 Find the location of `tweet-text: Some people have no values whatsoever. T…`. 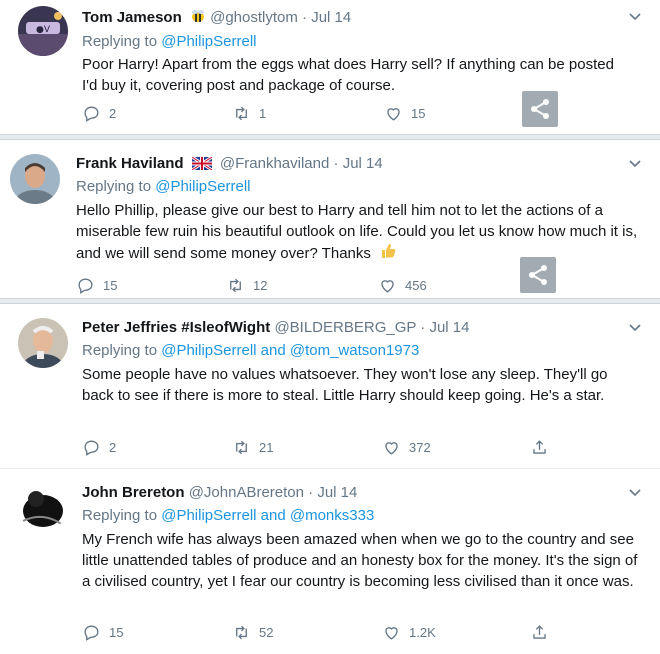

tweet-text: Some people have no values whatsoever. T… is located at coordinates (345, 385).